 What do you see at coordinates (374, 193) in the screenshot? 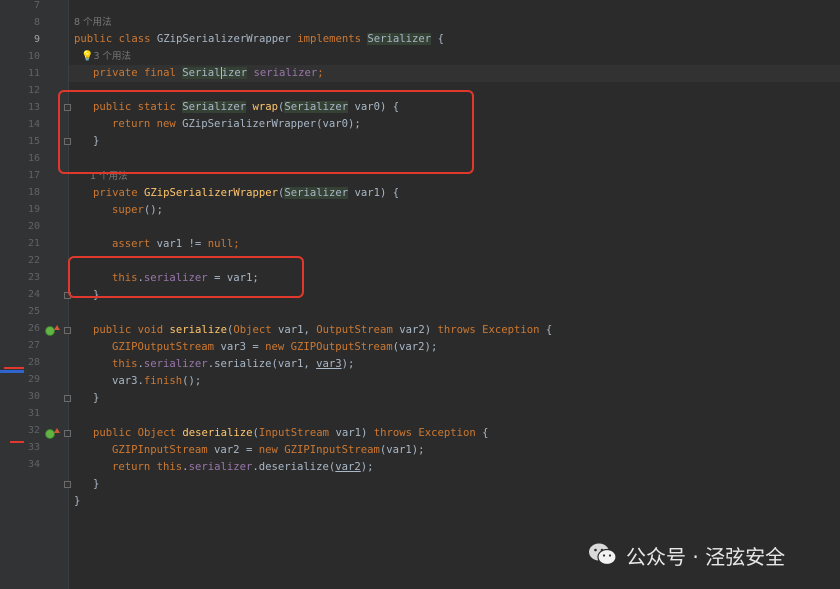
I see `token-text: var1) {` at bounding box center [374, 193].